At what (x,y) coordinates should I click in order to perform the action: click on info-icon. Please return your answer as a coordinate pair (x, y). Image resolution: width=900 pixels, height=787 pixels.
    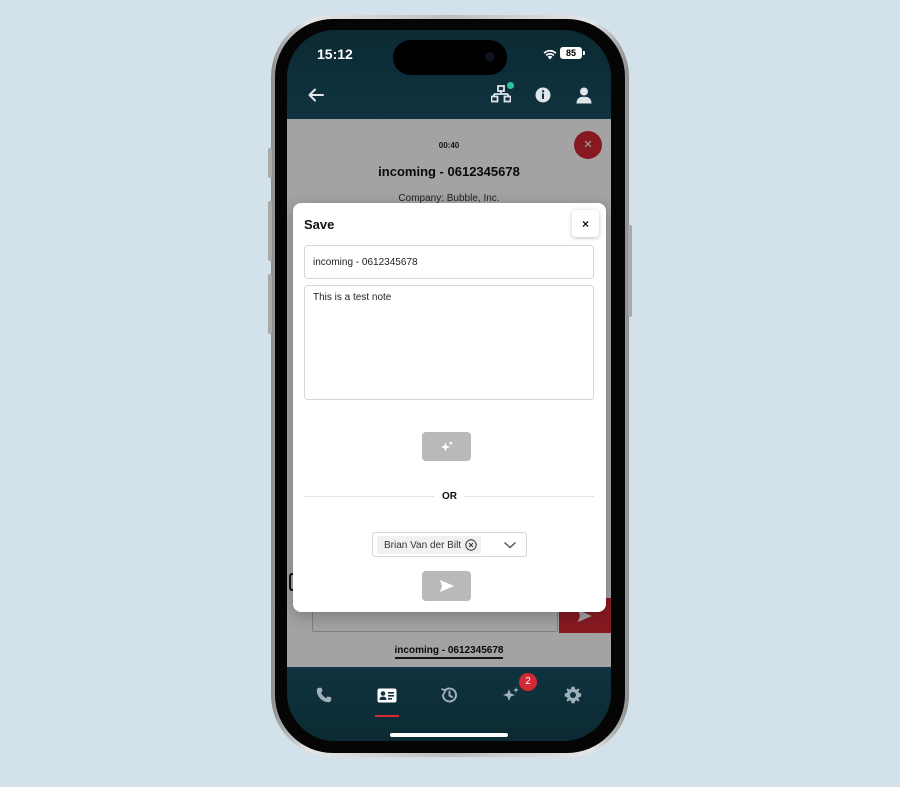
    Looking at the image, I should click on (543, 95).